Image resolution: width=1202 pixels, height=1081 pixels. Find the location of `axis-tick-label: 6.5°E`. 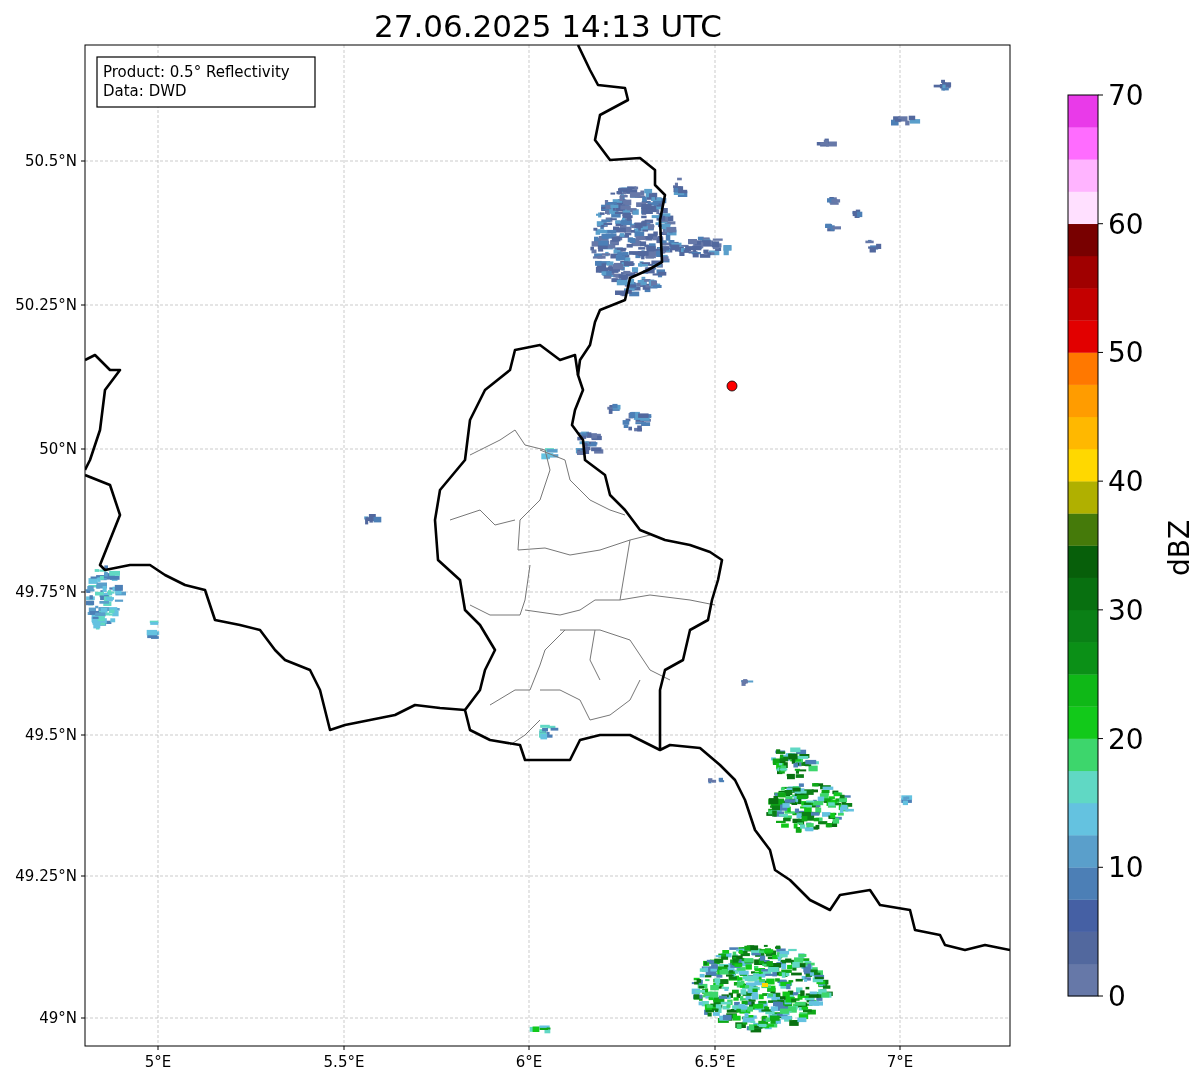

axis-tick-label: 6.5°E is located at coordinates (715, 1062).